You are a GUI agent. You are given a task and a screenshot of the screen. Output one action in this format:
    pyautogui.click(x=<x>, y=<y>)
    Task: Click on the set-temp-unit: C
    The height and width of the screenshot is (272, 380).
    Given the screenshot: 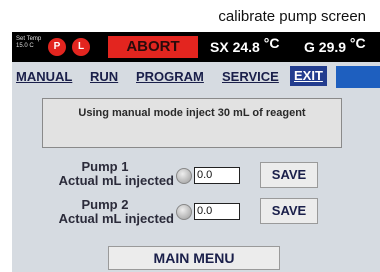 What is the action you would take?
    pyautogui.click(x=31, y=46)
    